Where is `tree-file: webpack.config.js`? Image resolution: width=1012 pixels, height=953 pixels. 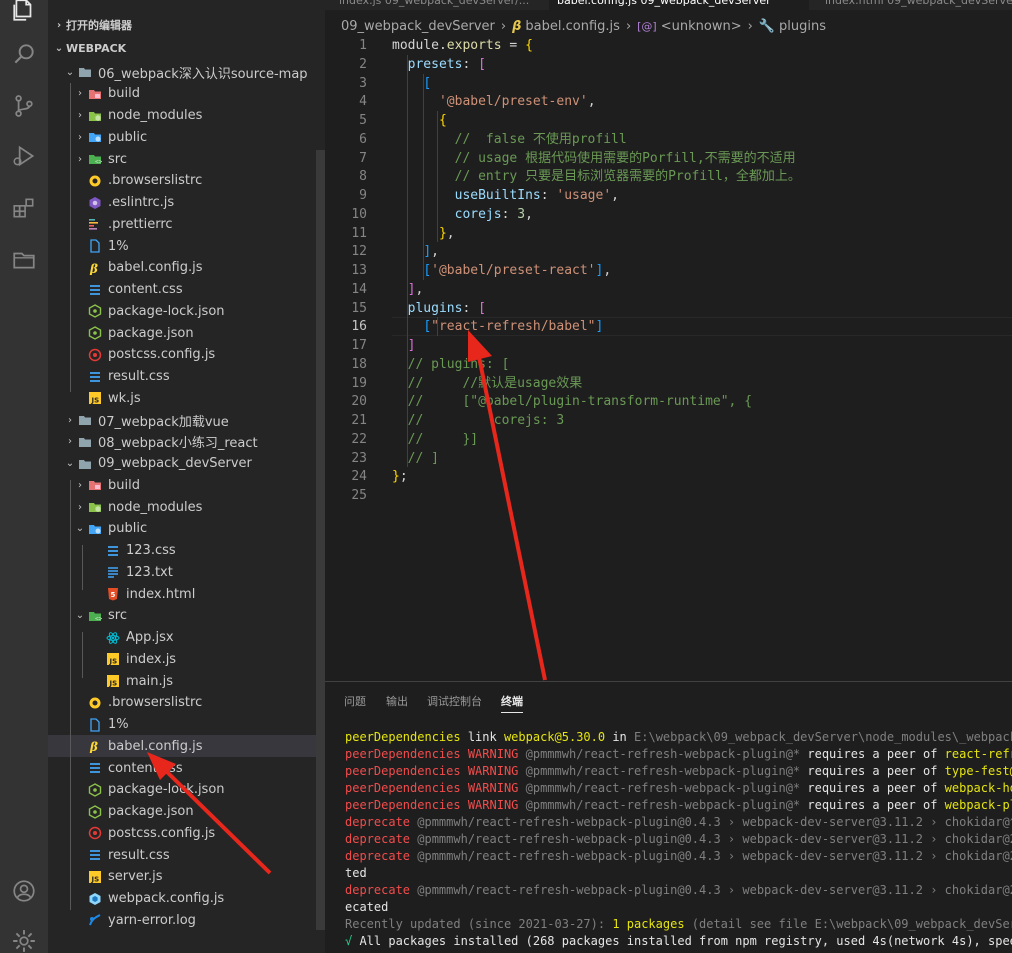
tree-file: webpack.config.js is located at coordinates (183, 899).